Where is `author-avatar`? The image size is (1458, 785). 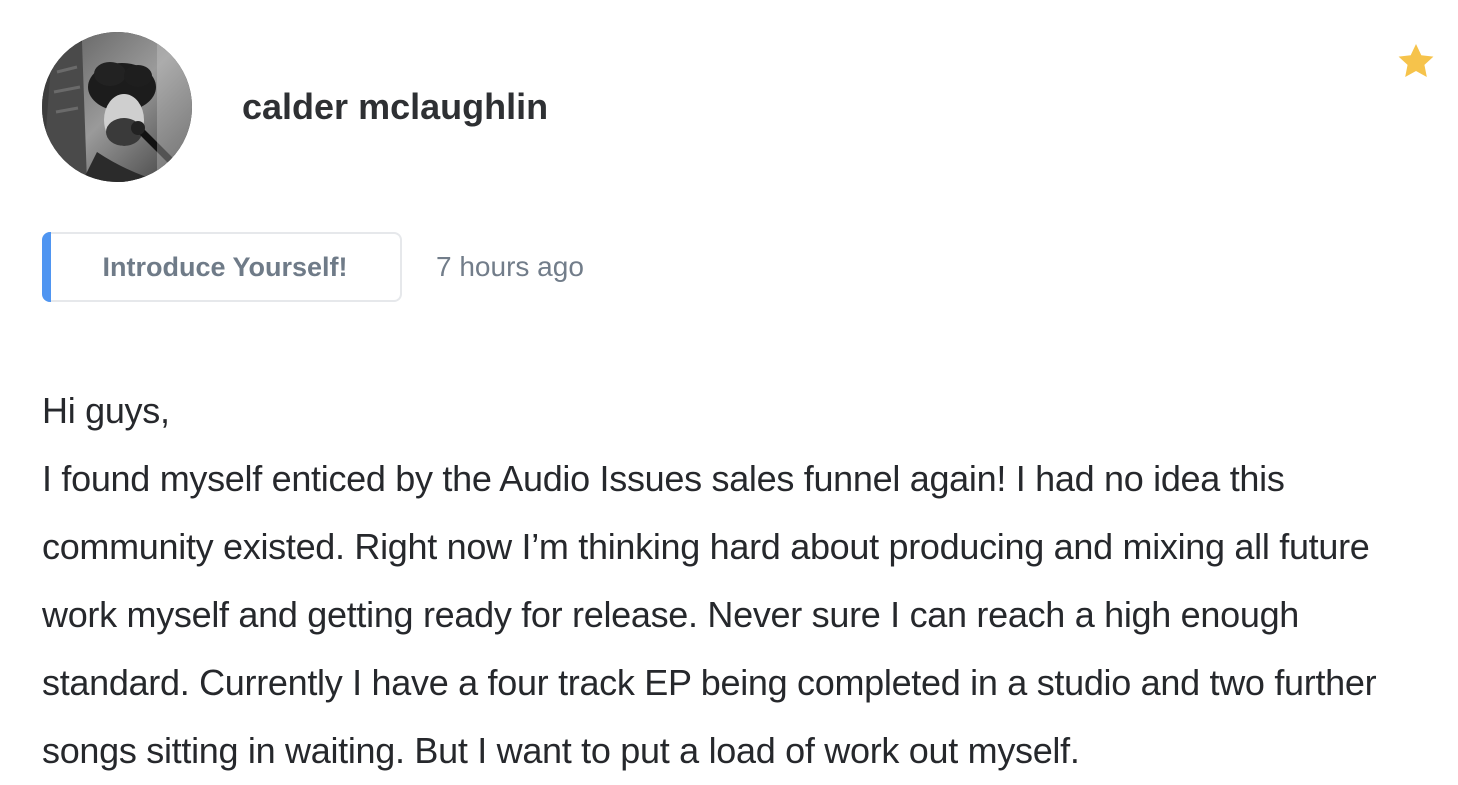
author-avatar is located at coordinates (117, 107).